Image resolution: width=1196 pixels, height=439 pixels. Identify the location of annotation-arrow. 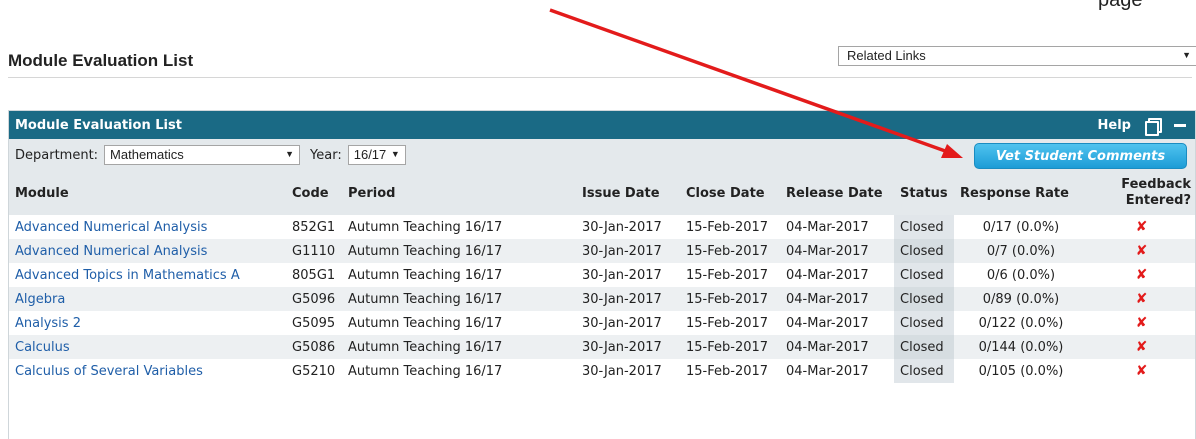
(756, 83).